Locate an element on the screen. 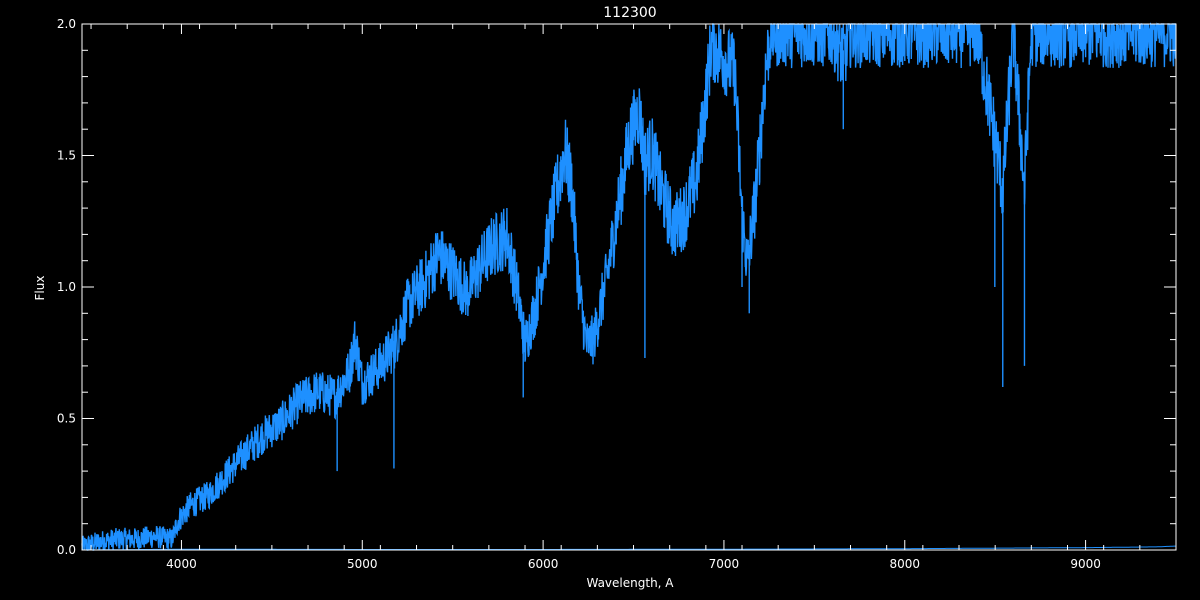 This screenshot has height=600, width=1200. y-tick-label: 1.5 is located at coordinates (66, 156).